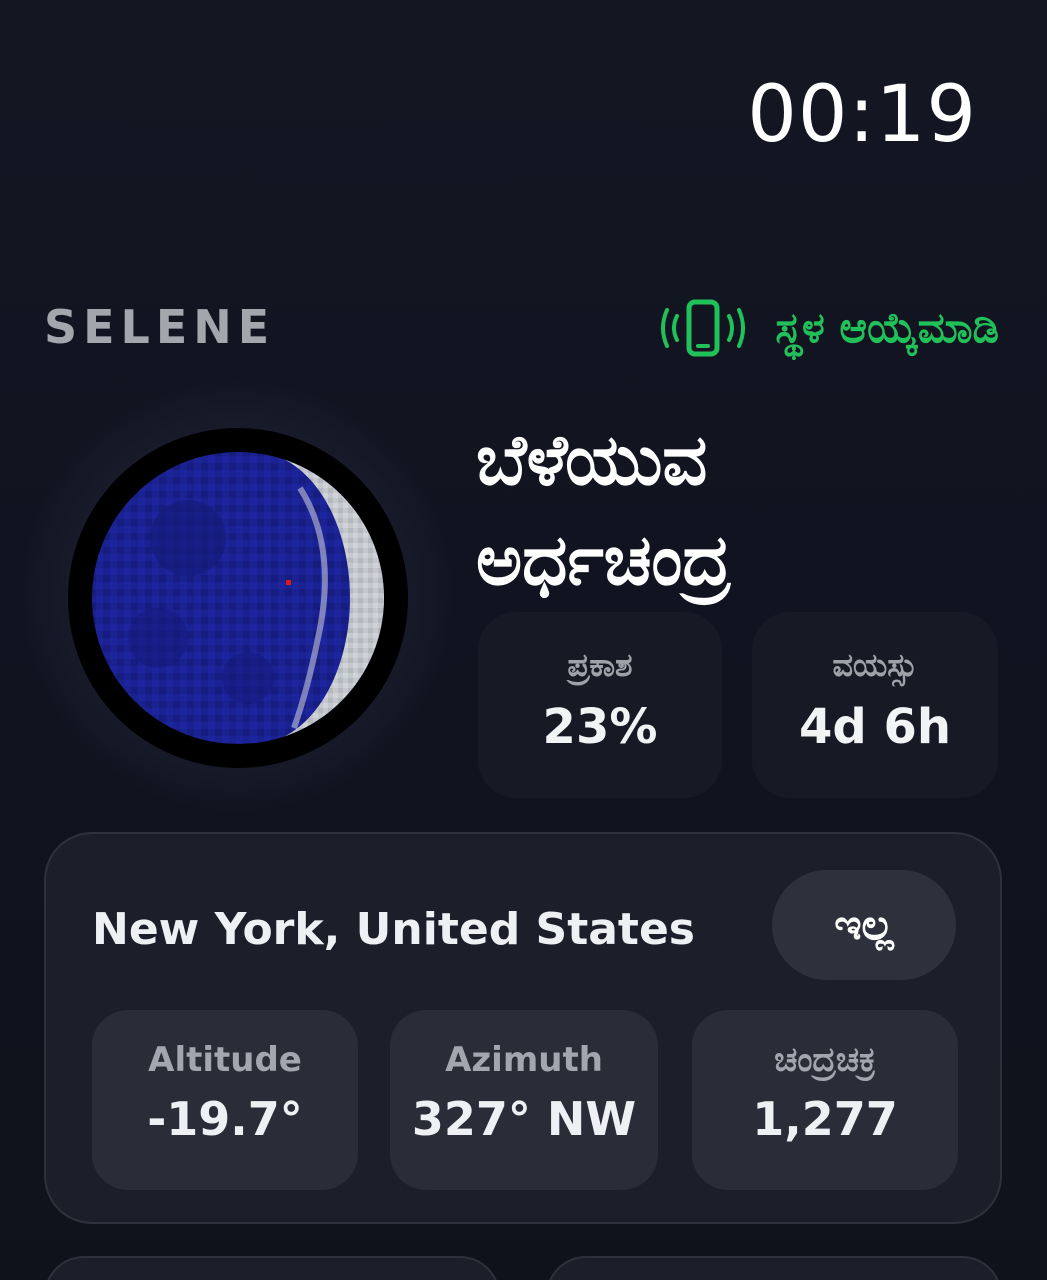 This screenshot has width=1047, height=1280. I want to click on phone-vibrate-icon, so click(703, 328).